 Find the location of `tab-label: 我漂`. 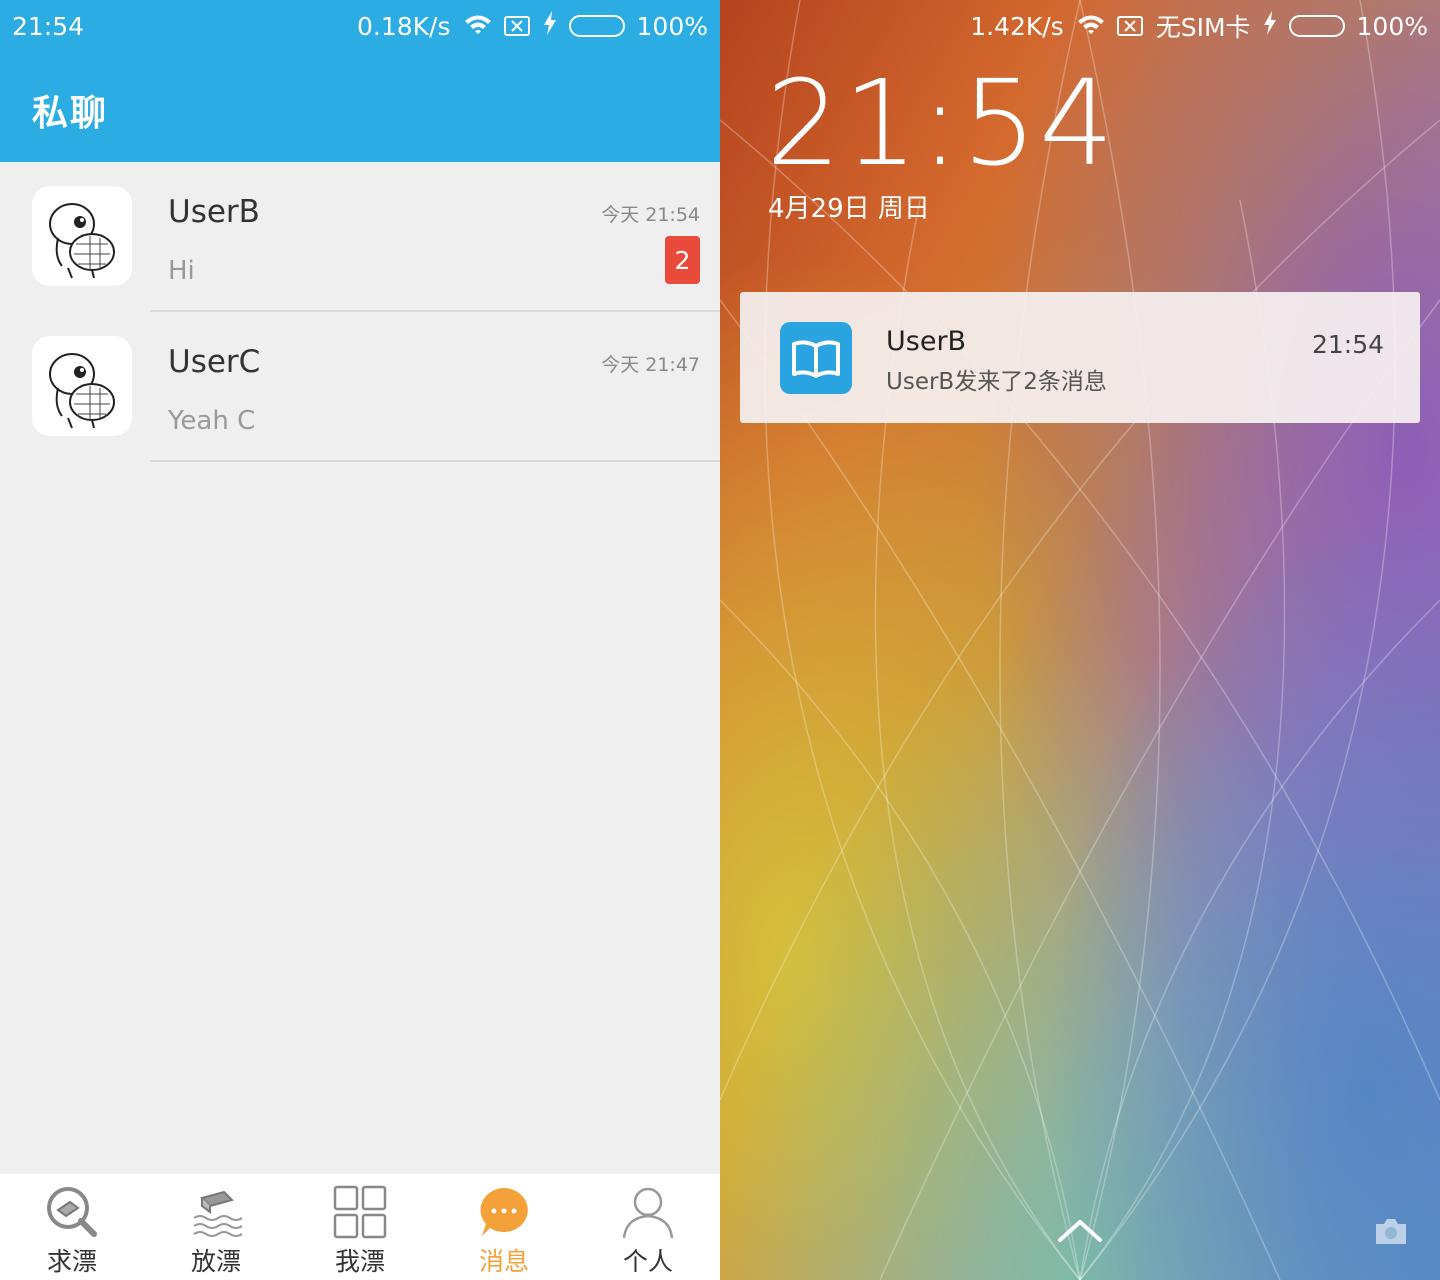

tab-label: 我漂 is located at coordinates (359, 1261).